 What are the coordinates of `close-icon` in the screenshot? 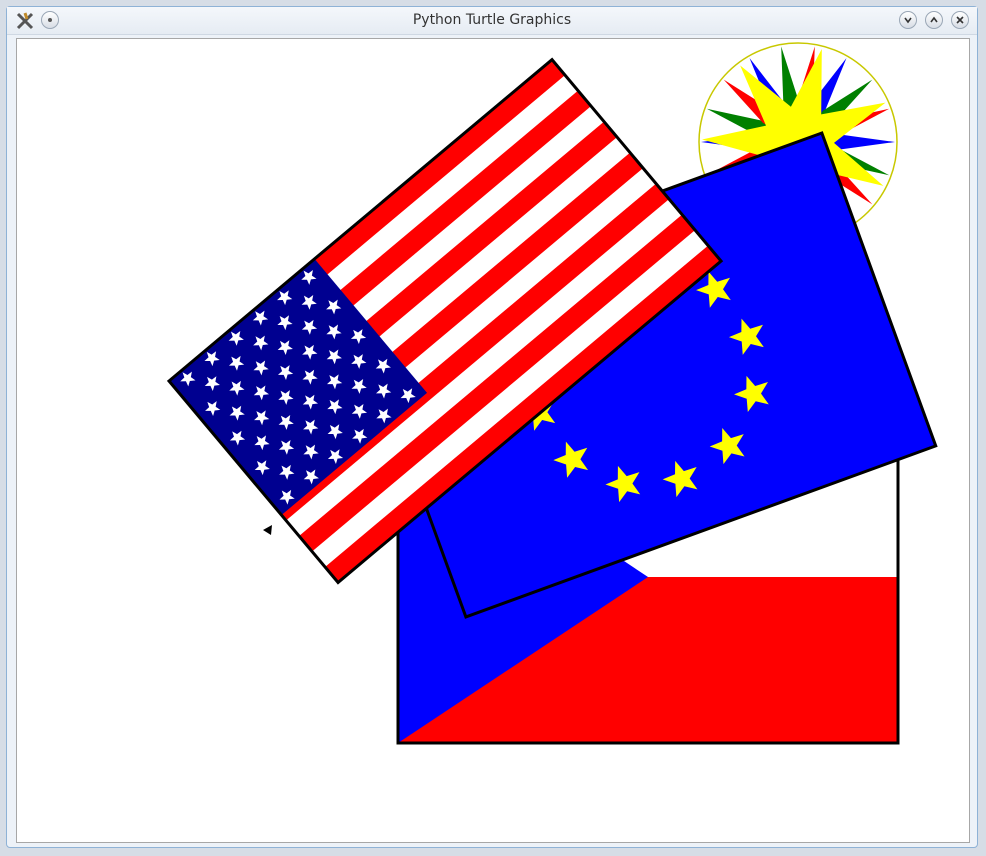 It's located at (960, 20).